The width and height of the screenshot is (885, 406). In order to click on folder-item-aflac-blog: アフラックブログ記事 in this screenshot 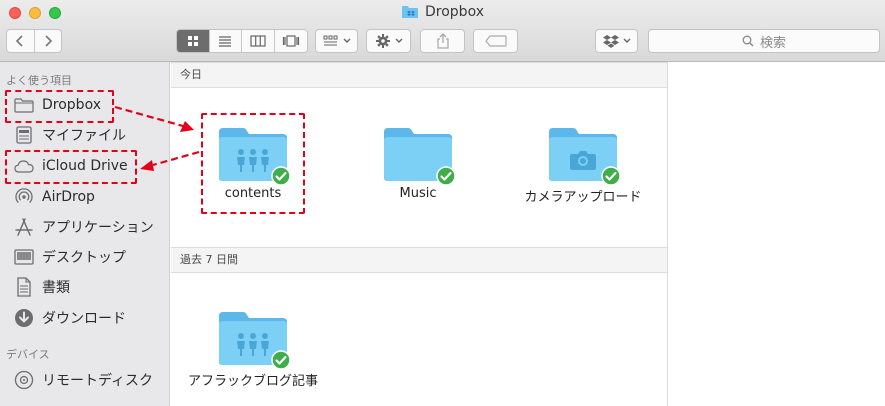, I will do `click(253, 348)`.